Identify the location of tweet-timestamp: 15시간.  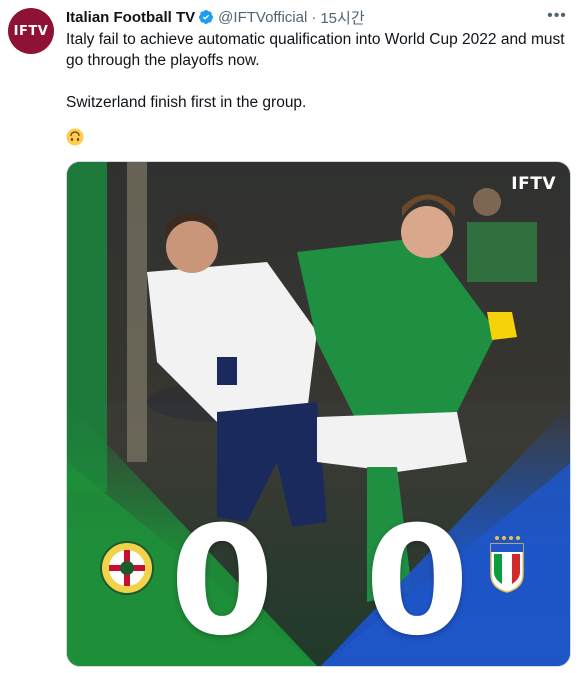
(342, 17).